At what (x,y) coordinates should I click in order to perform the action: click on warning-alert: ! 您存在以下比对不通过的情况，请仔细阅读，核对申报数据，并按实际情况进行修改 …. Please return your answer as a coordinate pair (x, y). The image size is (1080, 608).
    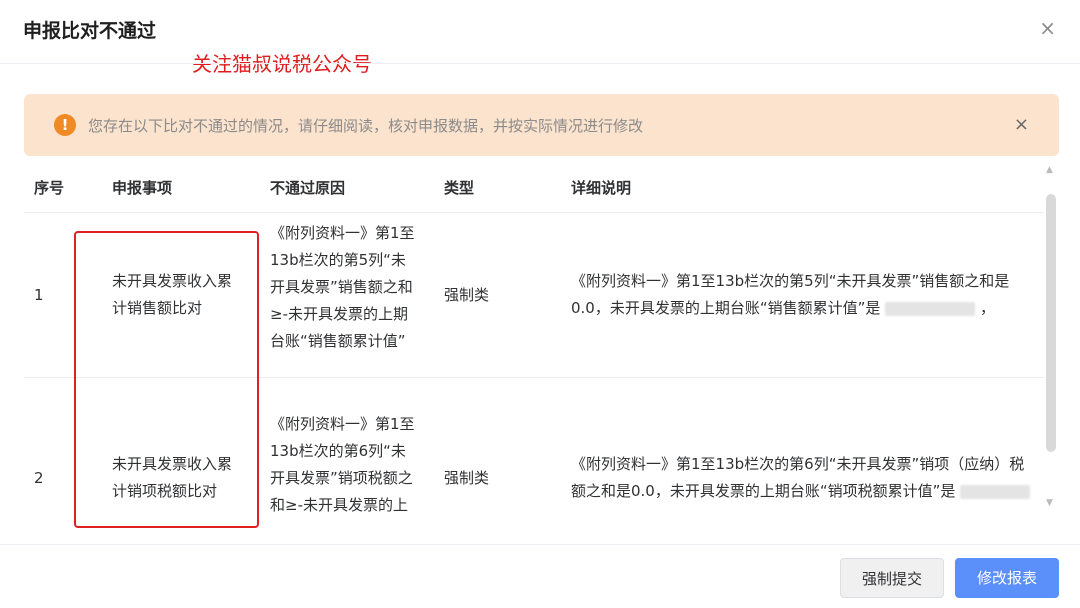
    Looking at the image, I should click on (541, 125).